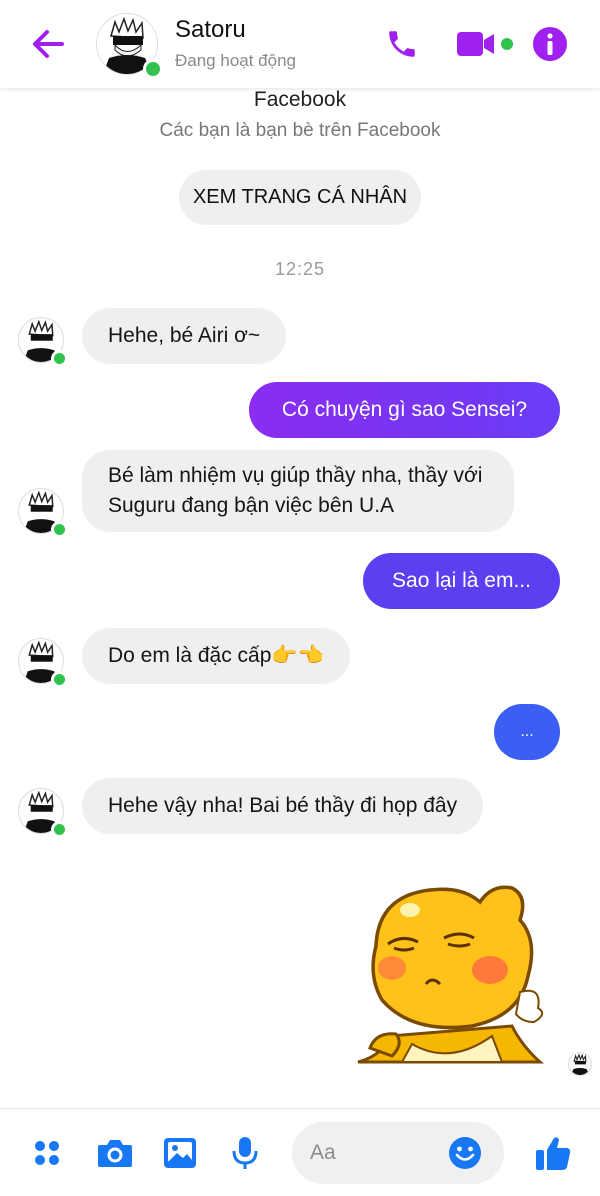 This screenshot has width=600, height=1196. I want to click on call-button, so click(402, 44).